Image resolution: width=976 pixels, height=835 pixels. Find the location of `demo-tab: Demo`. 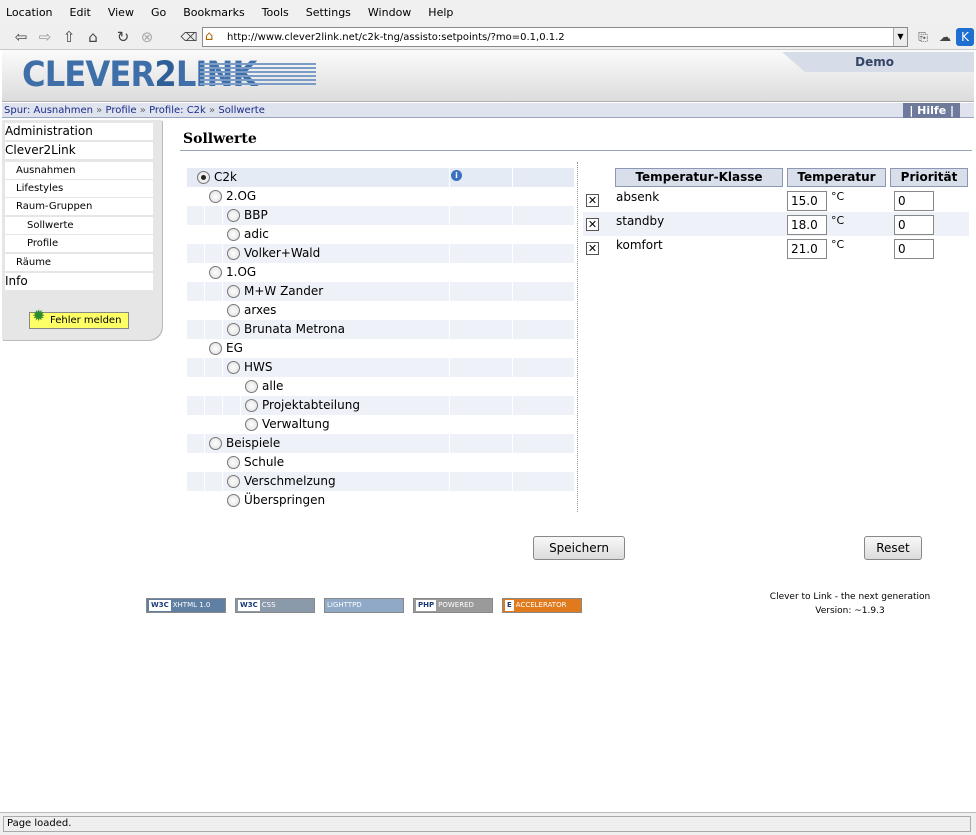

demo-tab: Demo is located at coordinates (878, 62).